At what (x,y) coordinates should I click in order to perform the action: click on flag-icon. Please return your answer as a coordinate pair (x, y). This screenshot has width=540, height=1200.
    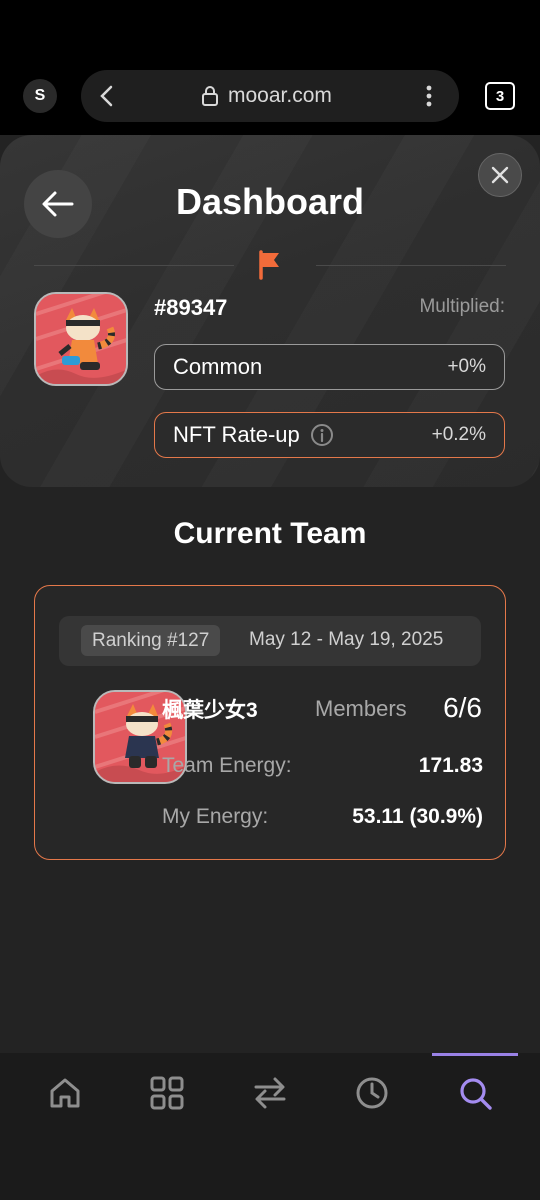
    Looking at the image, I should click on (269, 265).